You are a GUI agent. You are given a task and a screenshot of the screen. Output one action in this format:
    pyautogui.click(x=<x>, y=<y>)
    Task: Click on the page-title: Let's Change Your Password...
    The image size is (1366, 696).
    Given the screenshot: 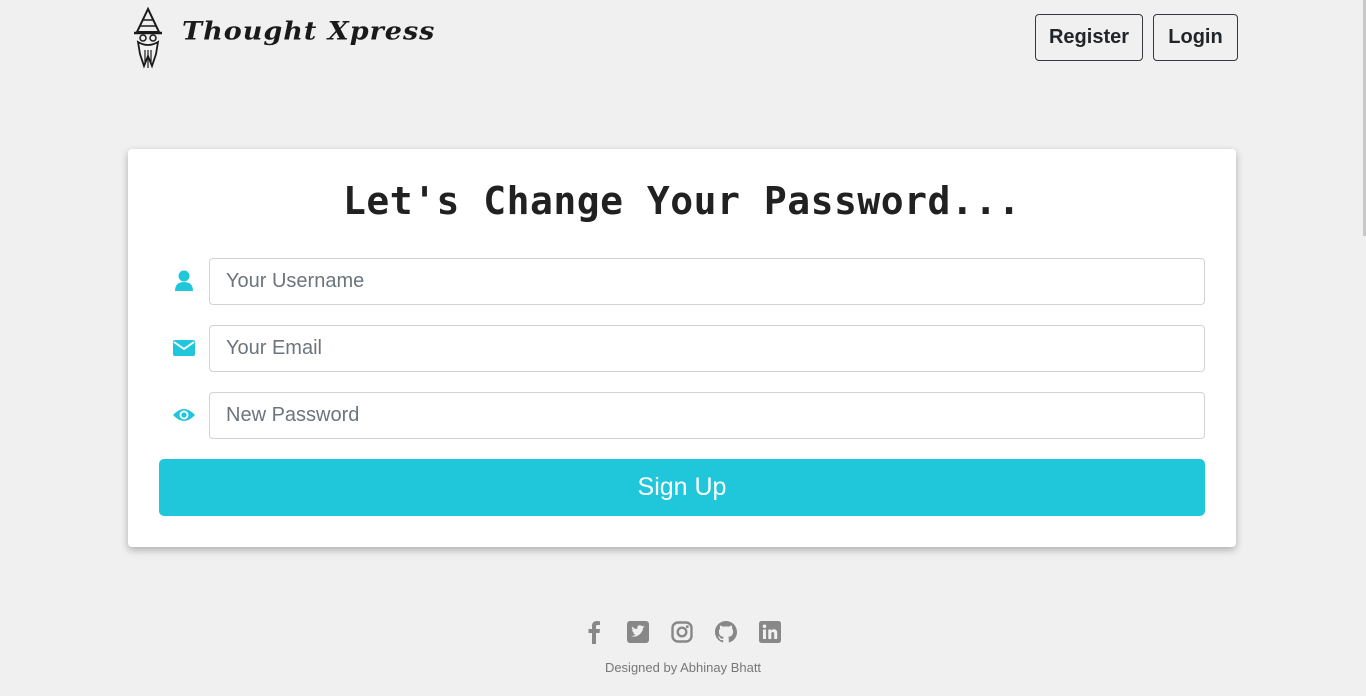 What is the action you would take?
    pyautogui.click(x=682, y=201)
    